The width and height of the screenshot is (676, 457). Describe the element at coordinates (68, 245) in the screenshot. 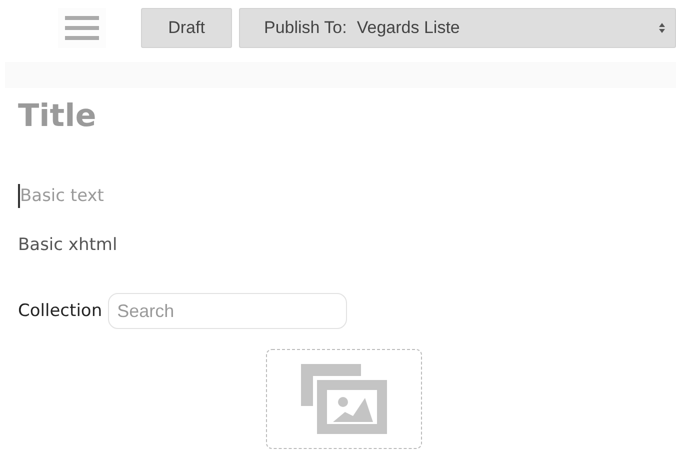

I see `xhtml-label: Basic xhtml` at that location.